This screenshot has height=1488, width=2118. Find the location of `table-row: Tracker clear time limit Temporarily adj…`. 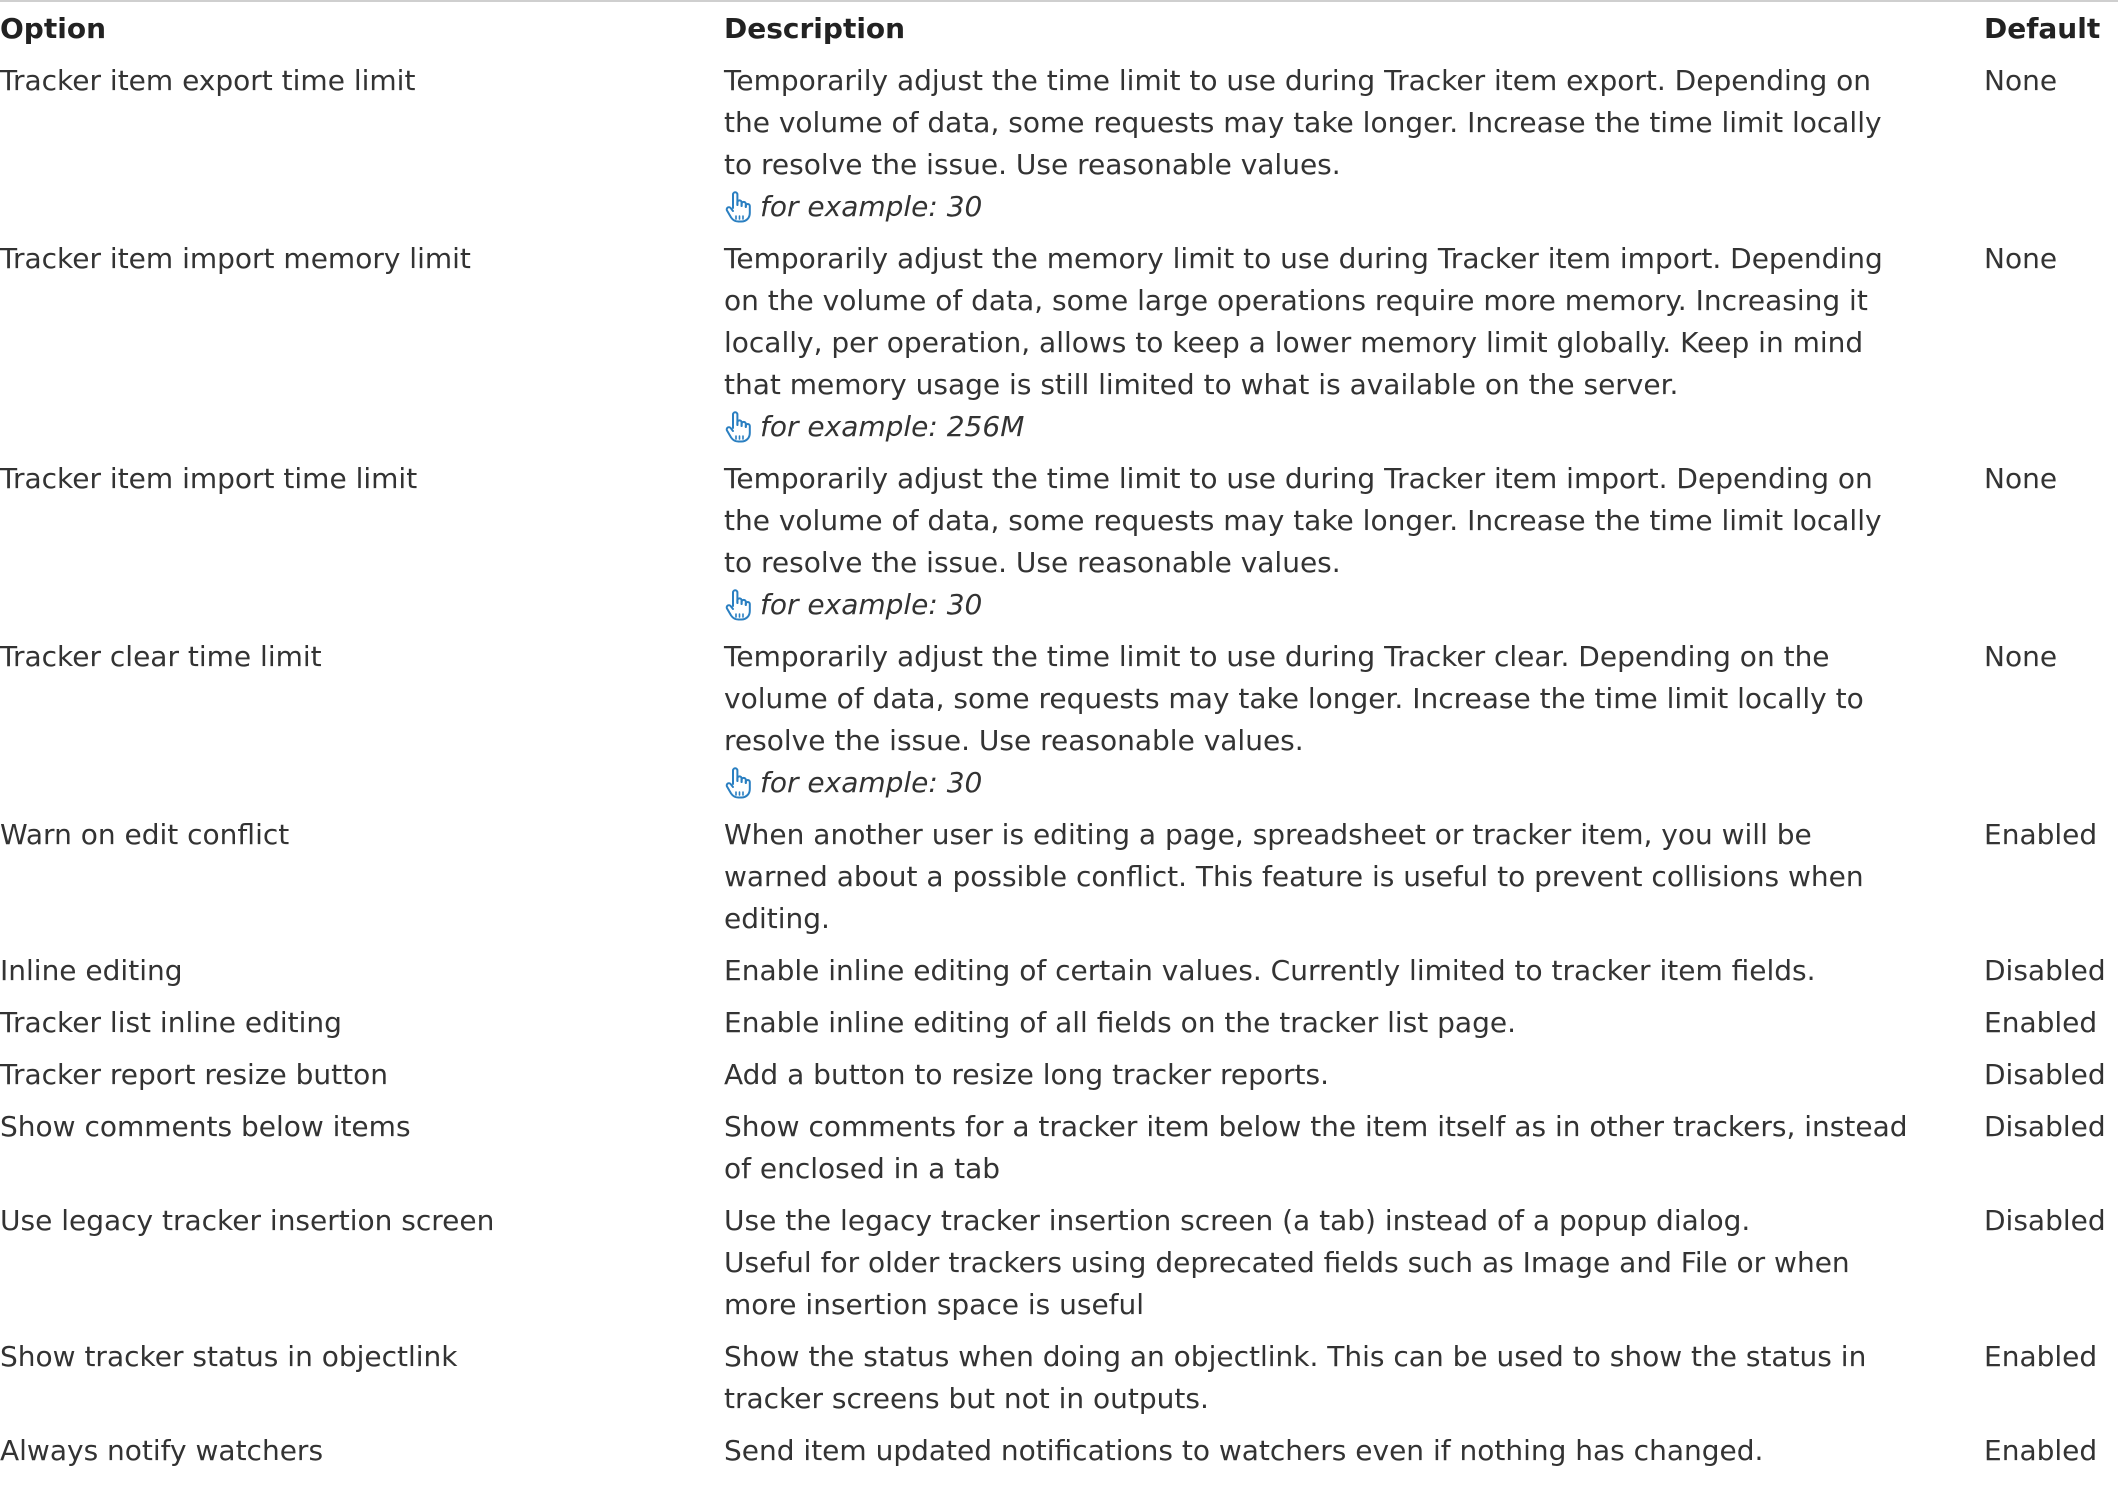

table-row: Tracker clear time limit Temporarily adj… is located at coordinates (1059, 720).